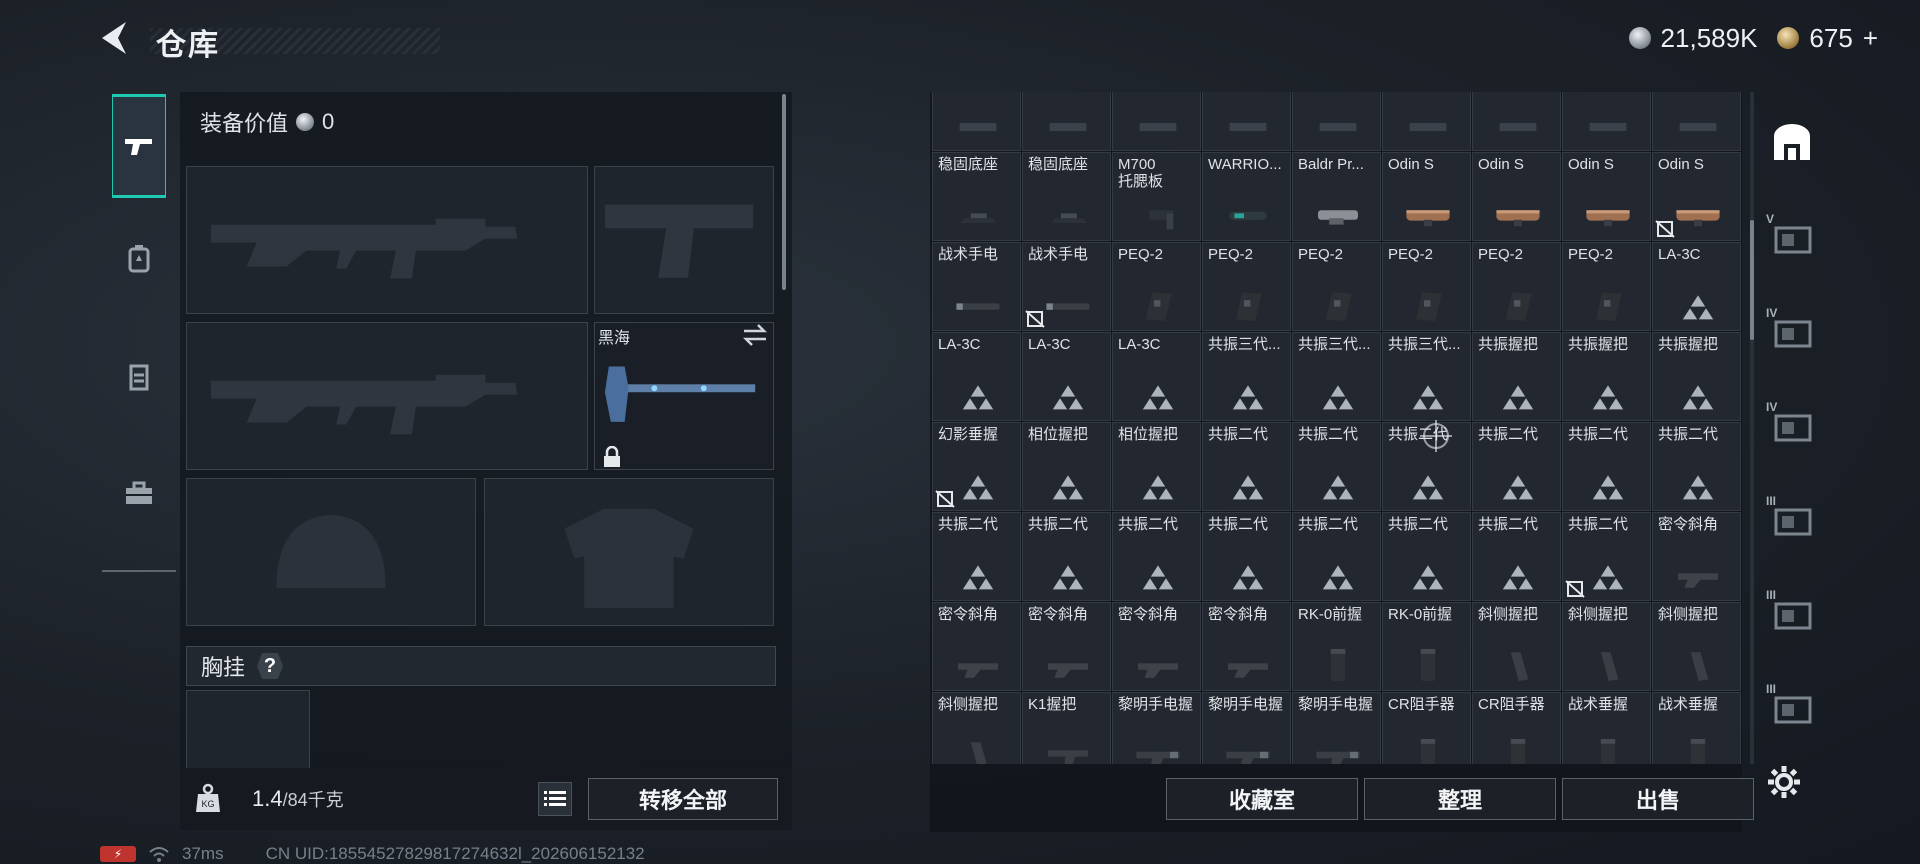  I want to click on sidearm-slot, so click(684, 240).